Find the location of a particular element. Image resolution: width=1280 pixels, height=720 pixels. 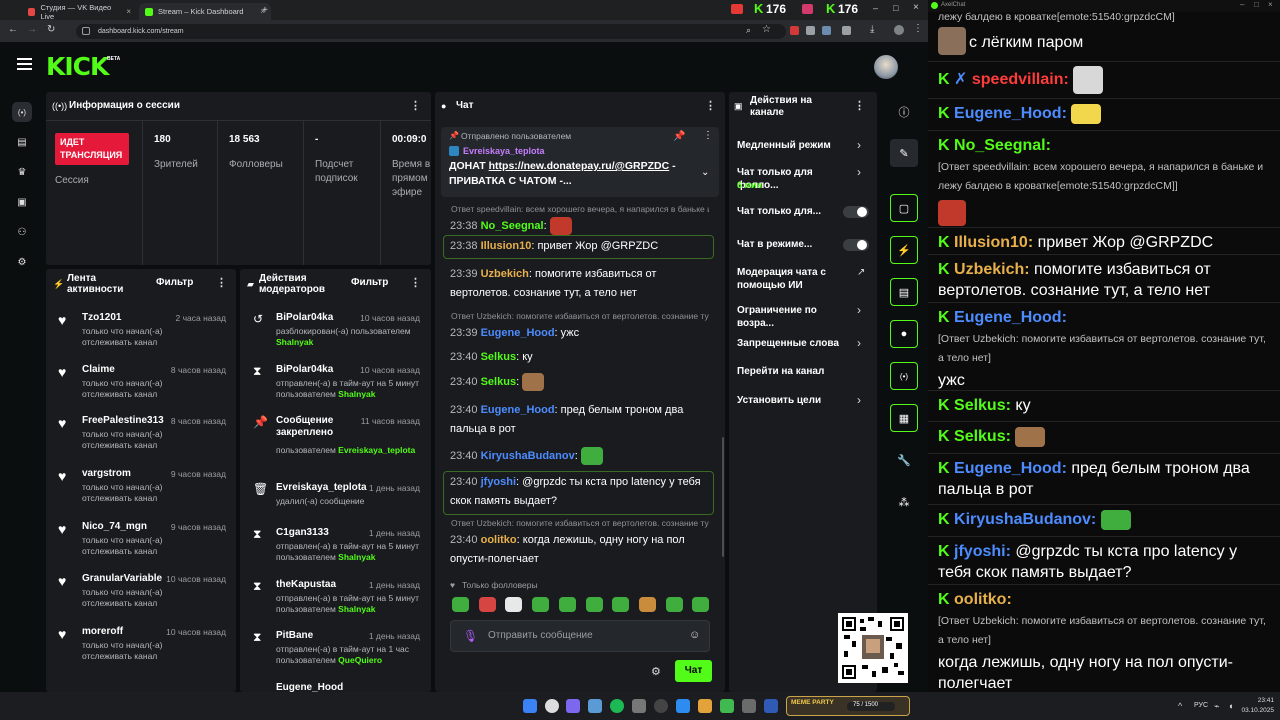

session-menu-icon: ⋮ is located at coordinates (415, 105).